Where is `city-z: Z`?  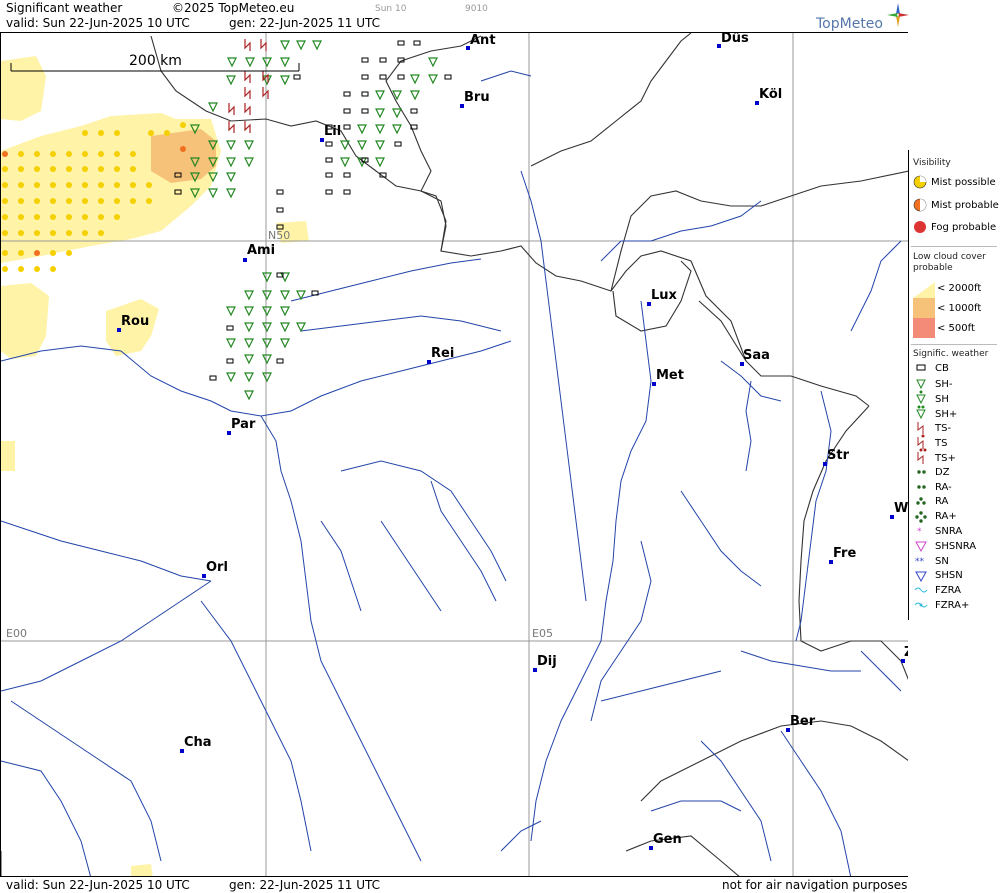
city-z: Z is located at coordinates (906, 652).